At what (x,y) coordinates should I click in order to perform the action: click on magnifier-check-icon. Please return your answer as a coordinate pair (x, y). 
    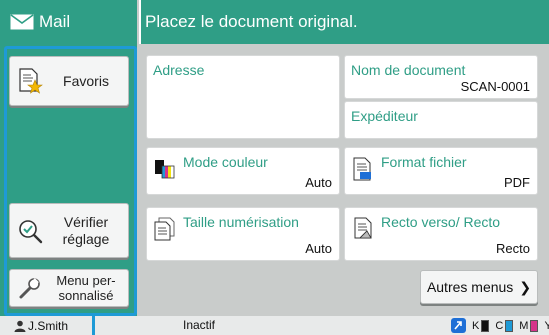
    Looking at the image, I should click on (31, 231).